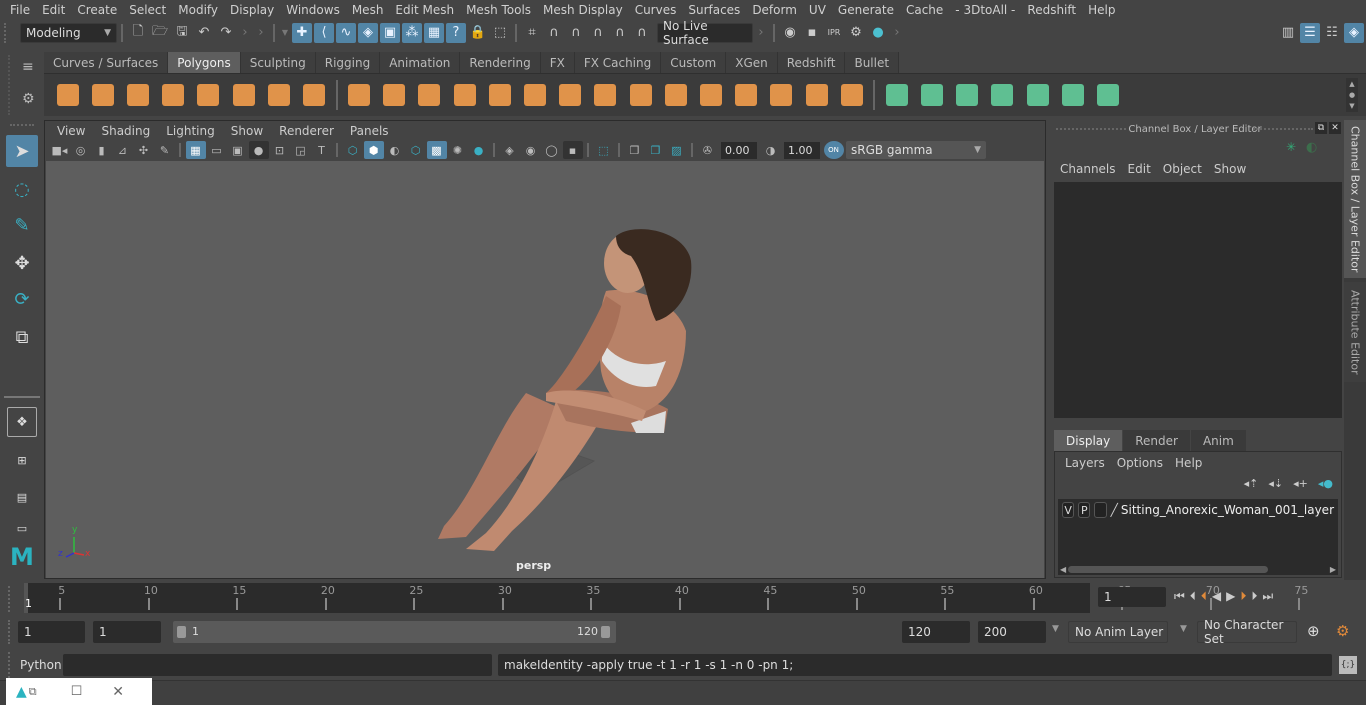 The image size is (1366, 705). What do you see at coordinates (802, 150) in the screenshot?
I see `gamma-field: 1.00` at bounding box center [802, 150].